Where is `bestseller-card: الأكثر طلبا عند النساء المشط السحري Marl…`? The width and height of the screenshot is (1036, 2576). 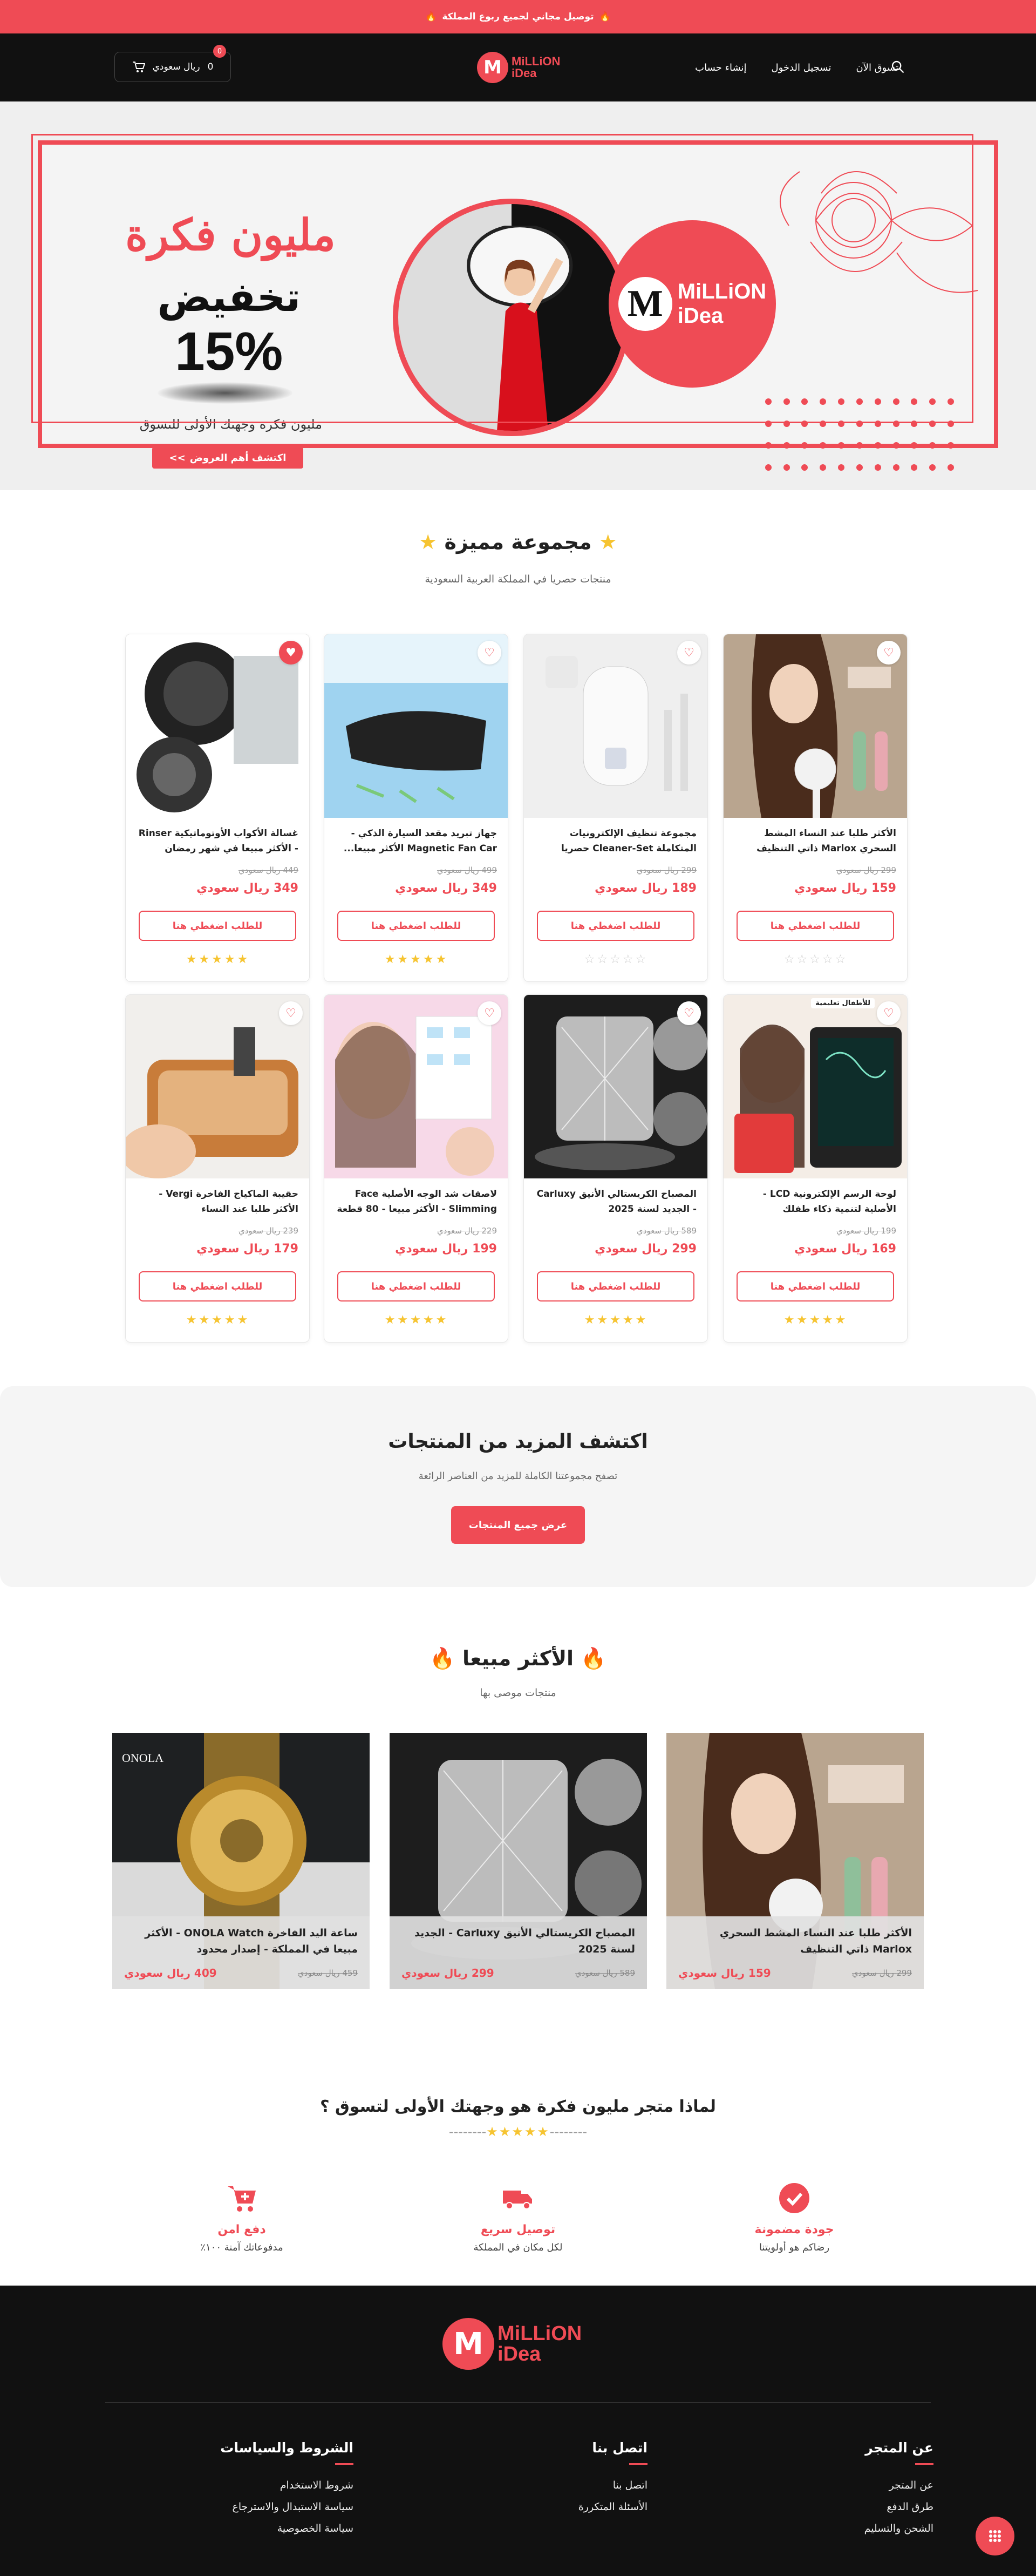
bestseller-card: الأكثر طلبا عند النساء المشط السحري Marl… is located at coordinates (795, 1861).